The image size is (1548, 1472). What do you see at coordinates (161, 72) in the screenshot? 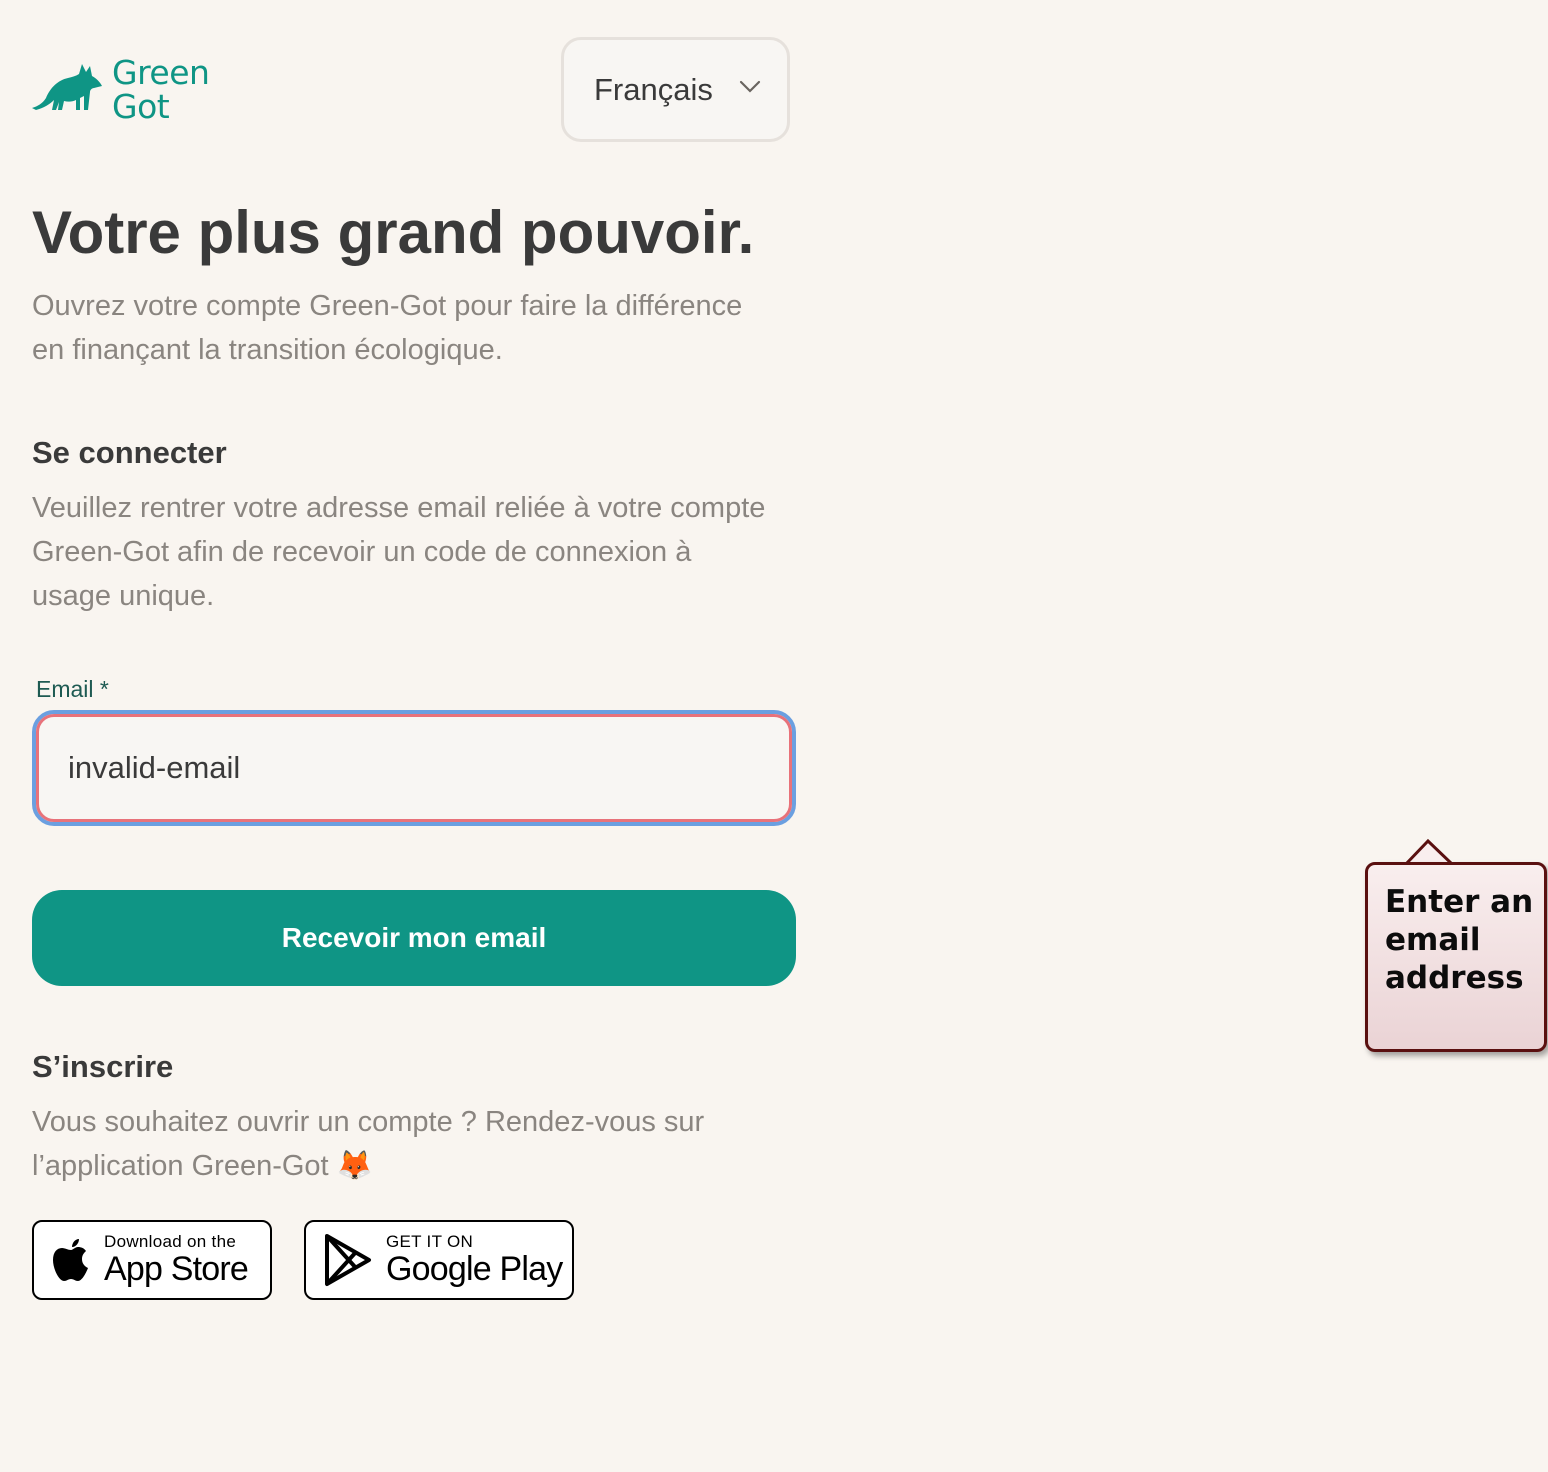
I see `brand-name-line1: Green` at bounding box center [161, 72].